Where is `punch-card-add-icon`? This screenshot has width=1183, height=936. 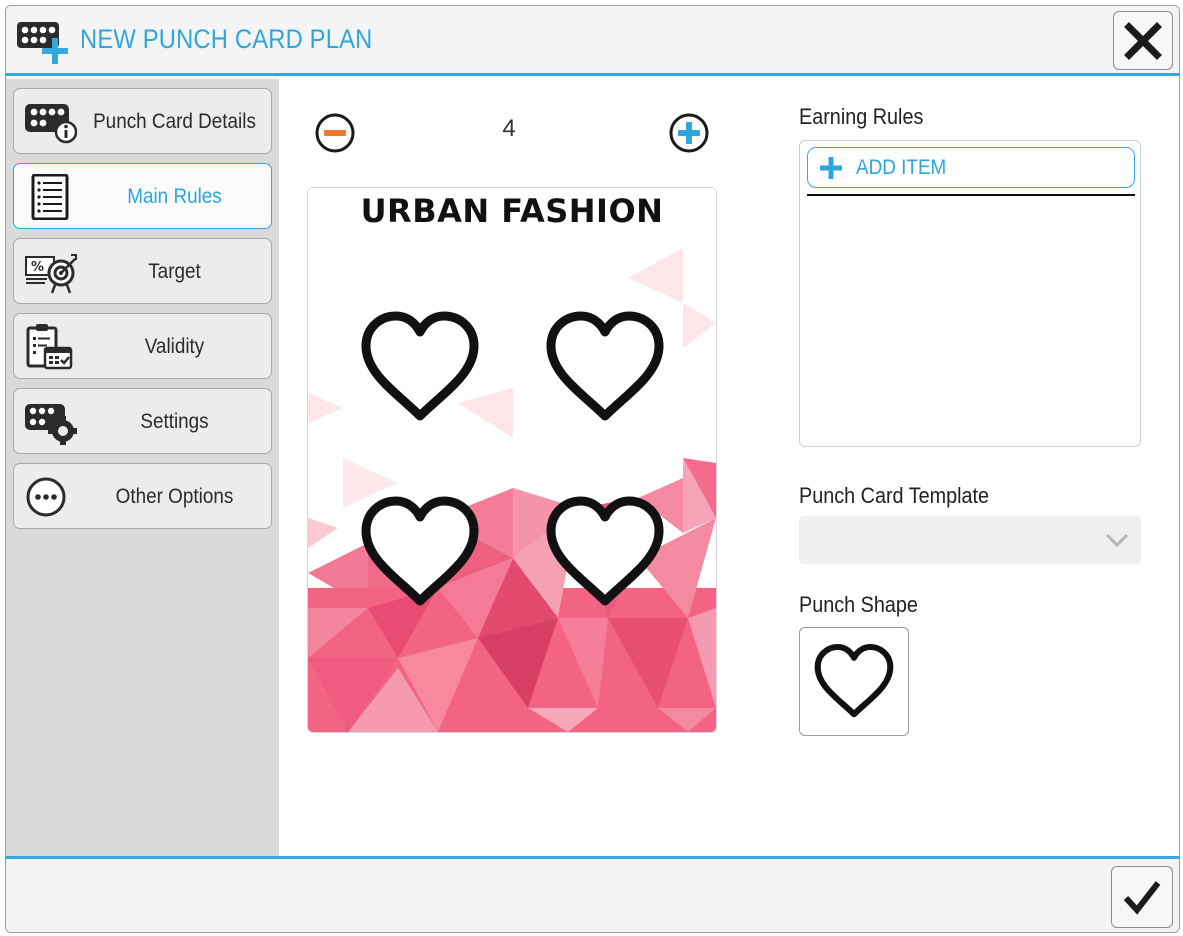
punch-card-add-icon is located at coordinates (42, 43).